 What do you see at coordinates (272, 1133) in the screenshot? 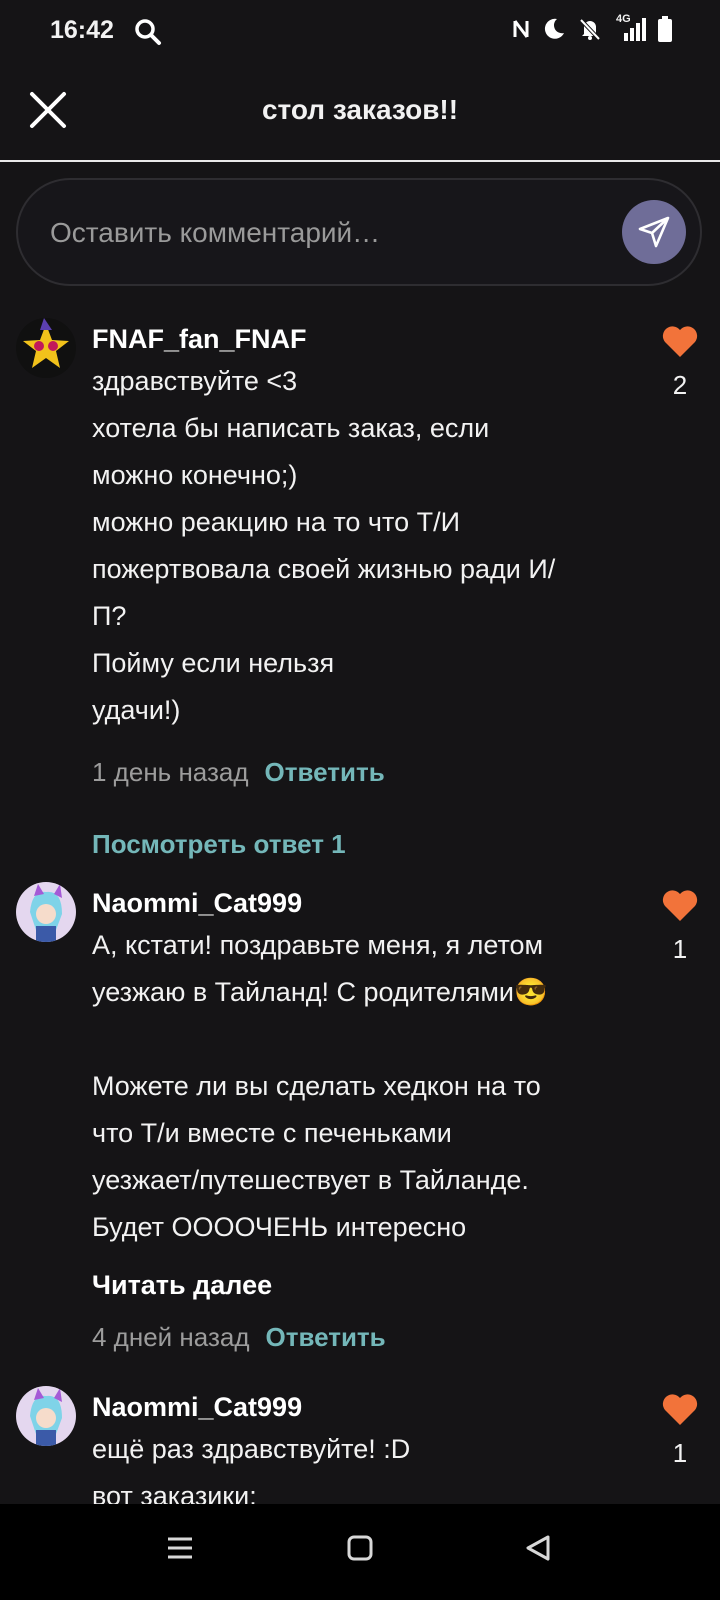
I see `comment-line: что Т/и вместе с печеньками` at bounding box center [272, 1133].